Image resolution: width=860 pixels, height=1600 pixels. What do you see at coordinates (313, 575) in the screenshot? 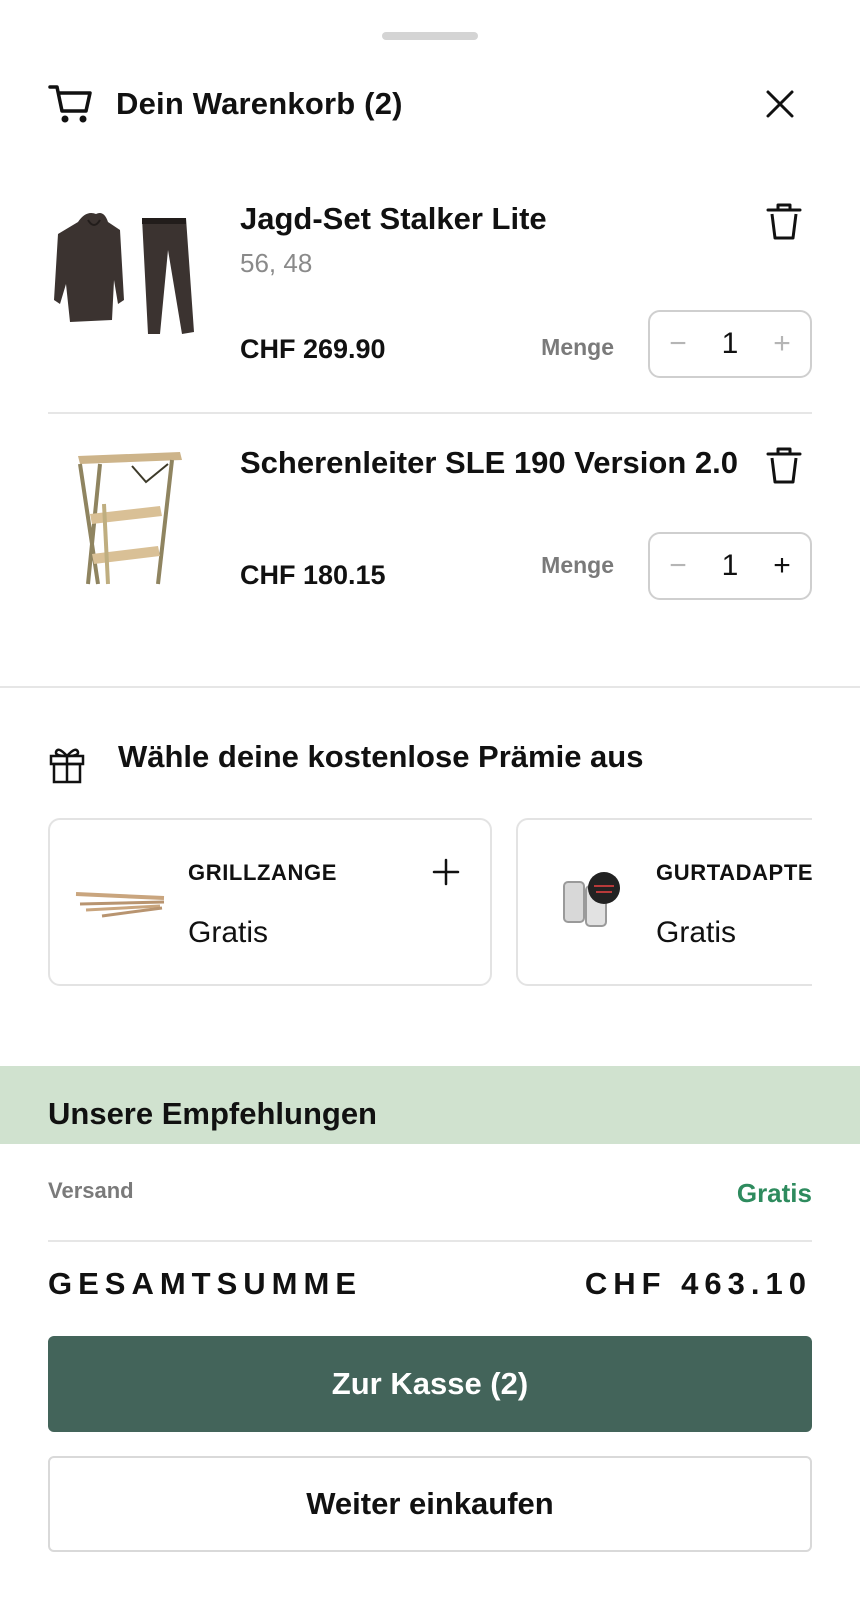
I see `item-price: CHF 180.15` at bounding box center [313, 575].